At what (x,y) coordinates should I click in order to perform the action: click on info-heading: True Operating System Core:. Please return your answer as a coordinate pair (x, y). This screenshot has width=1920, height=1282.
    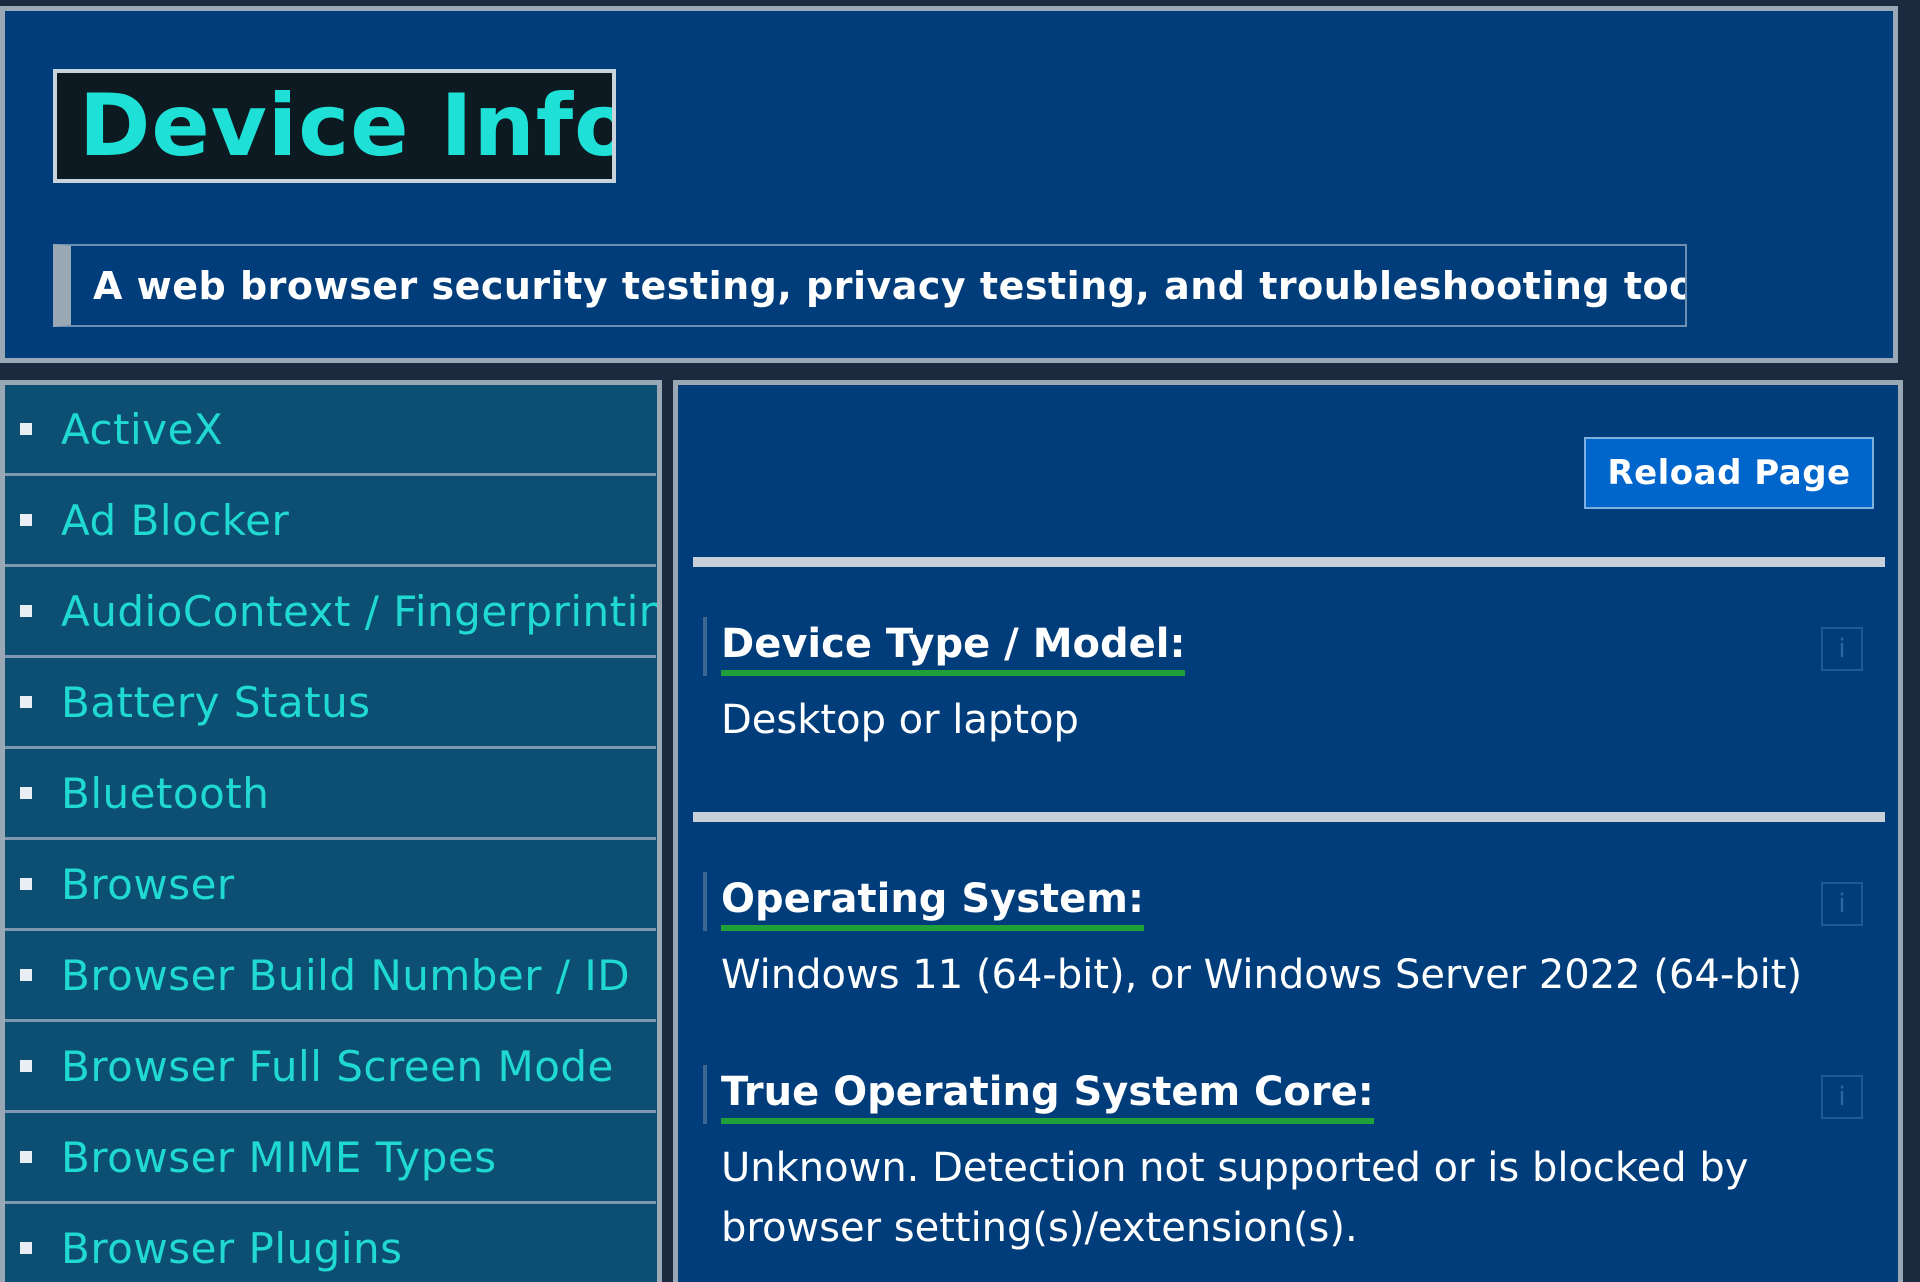
    Looking at the image, I should click on (1038, 1094).